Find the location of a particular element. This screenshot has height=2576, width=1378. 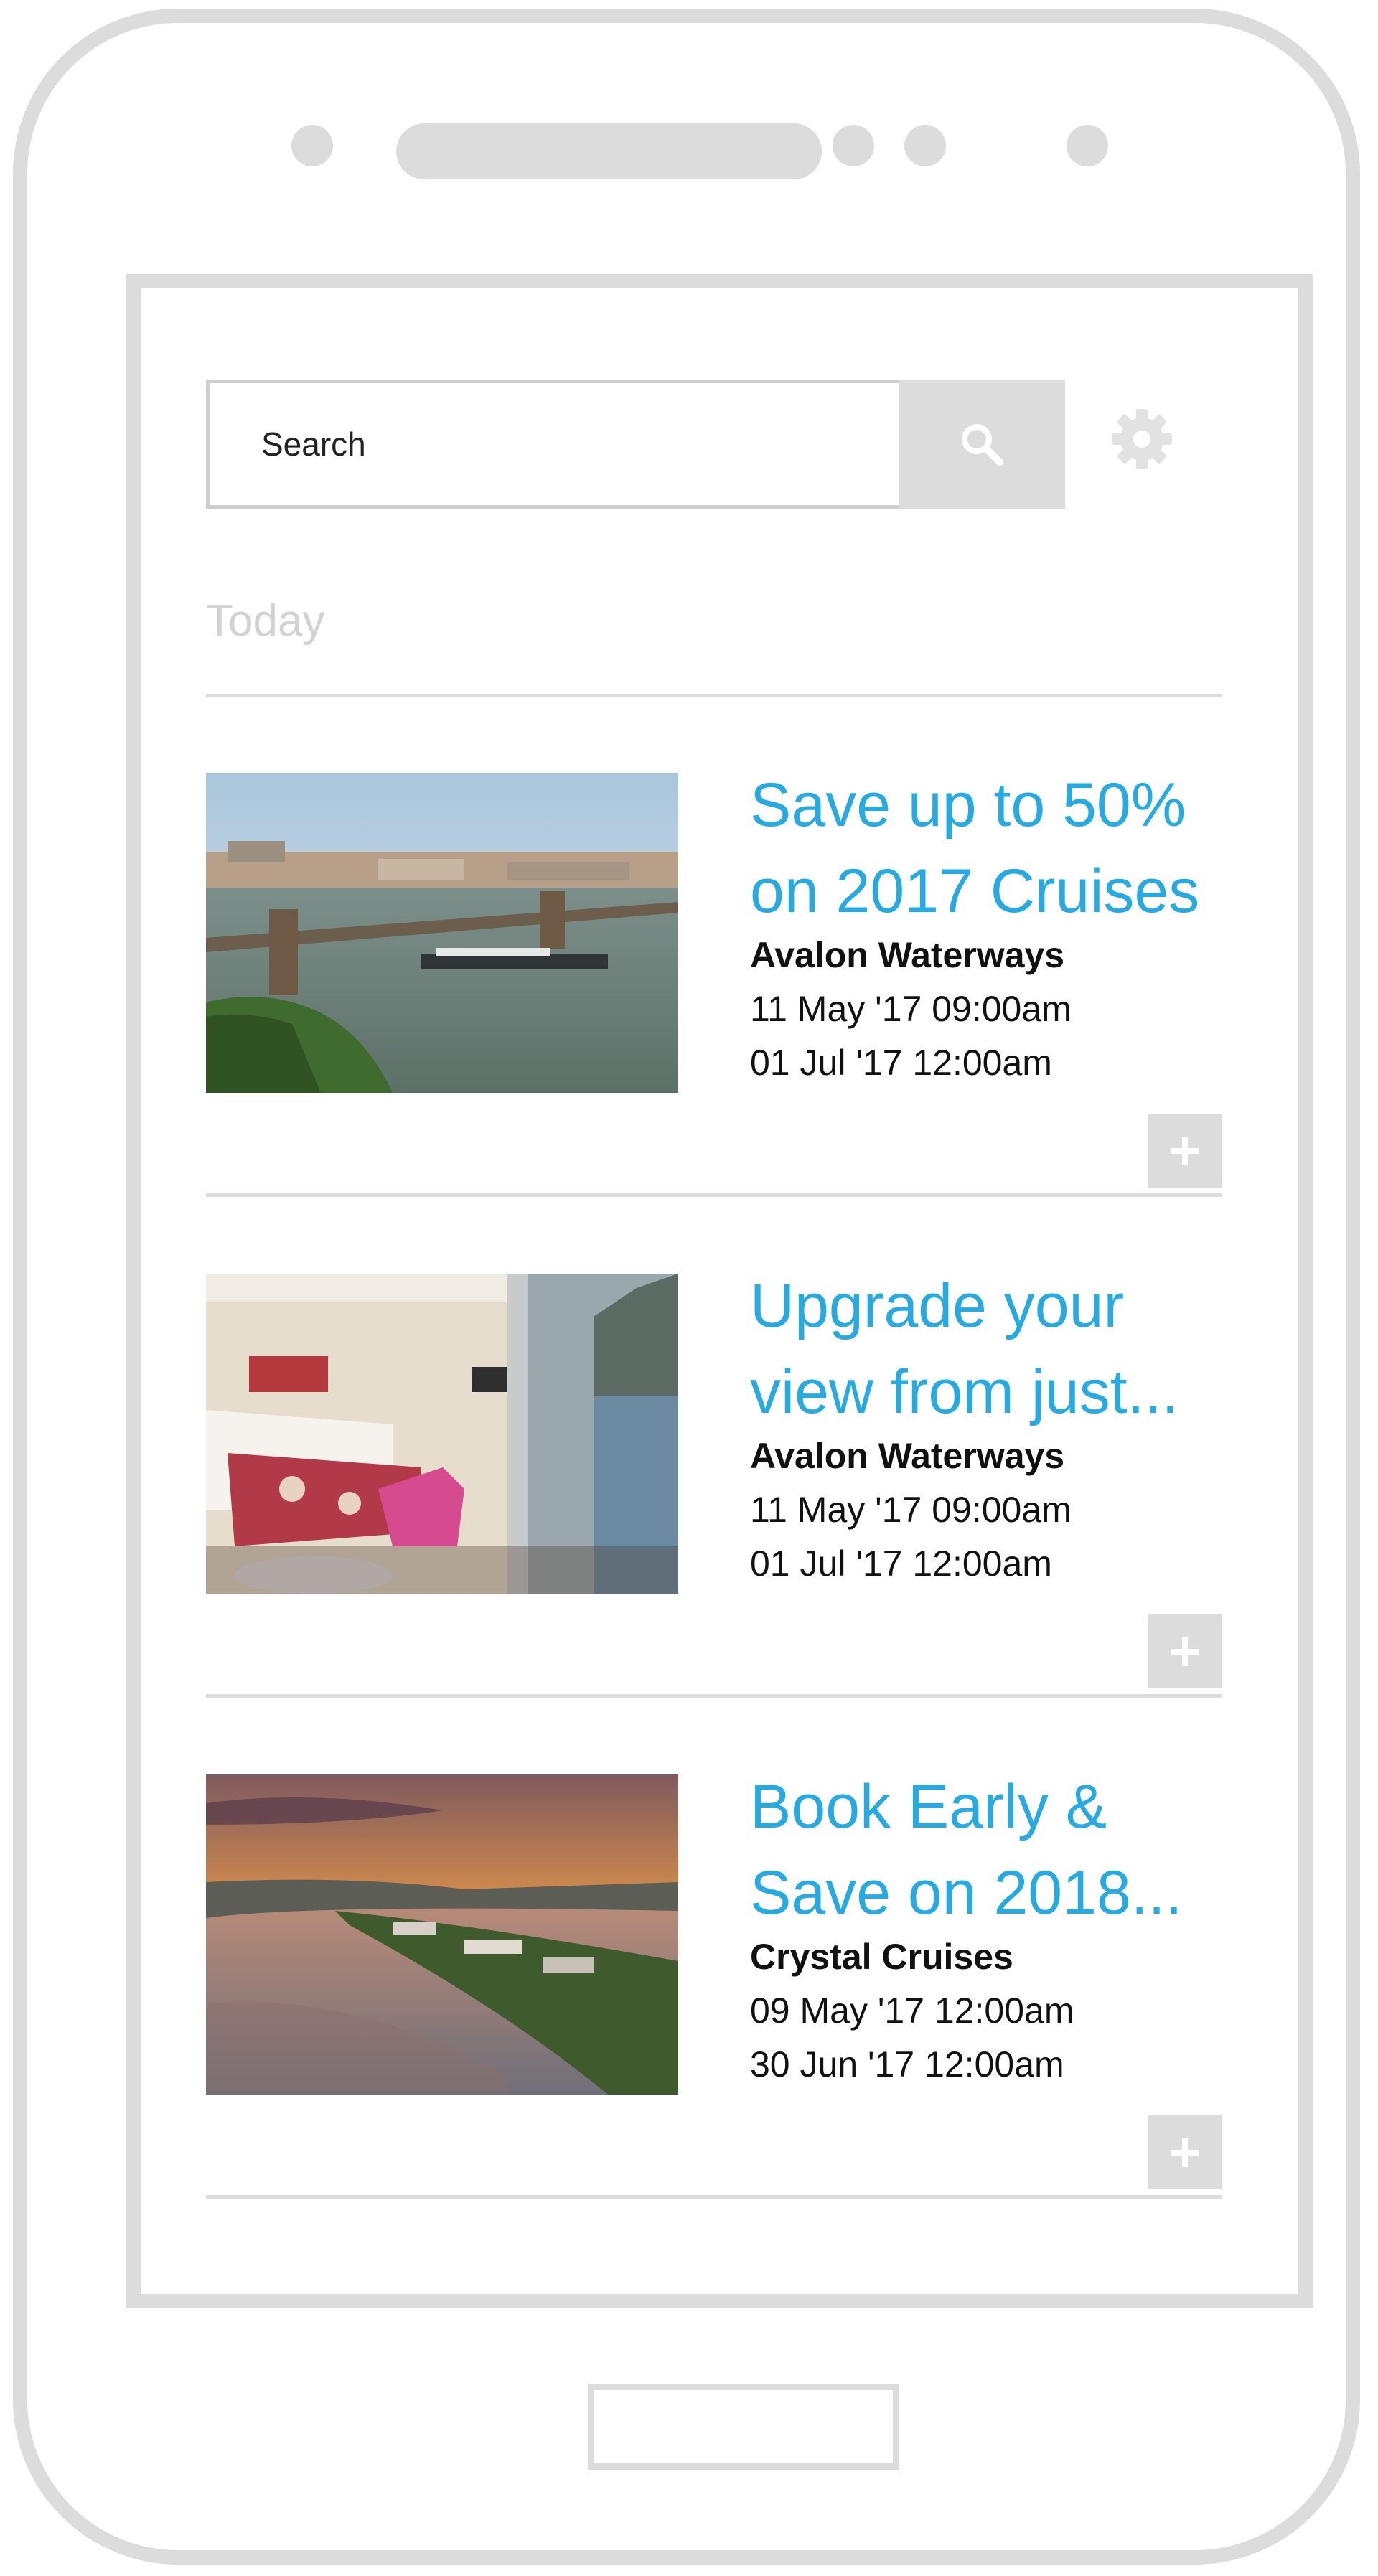

deal-end-date: 30 Jun '17 12:00am is located at coordinates (907, 2064).